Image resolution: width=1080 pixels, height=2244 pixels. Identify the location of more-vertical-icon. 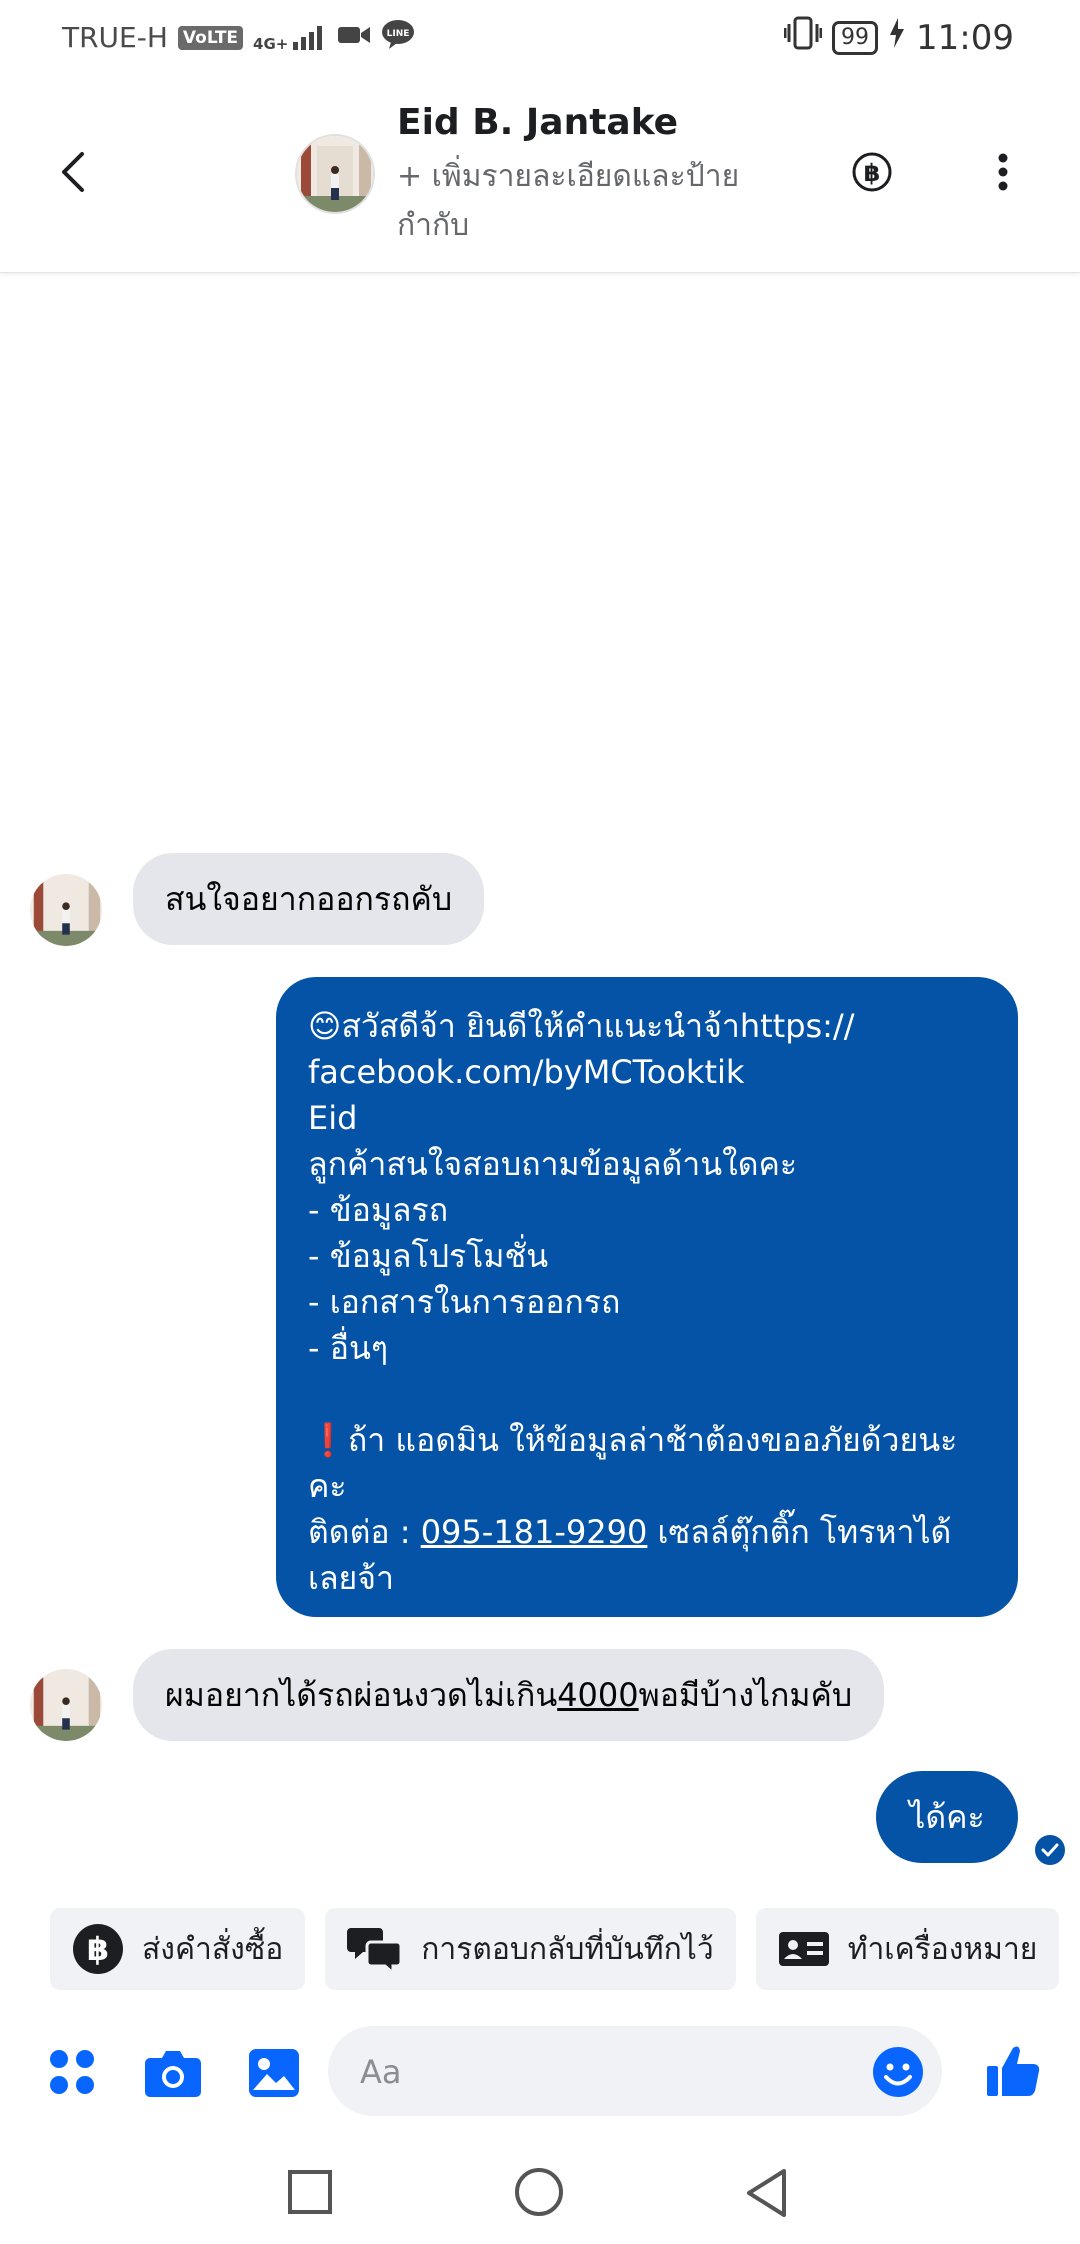
(1003, 172).